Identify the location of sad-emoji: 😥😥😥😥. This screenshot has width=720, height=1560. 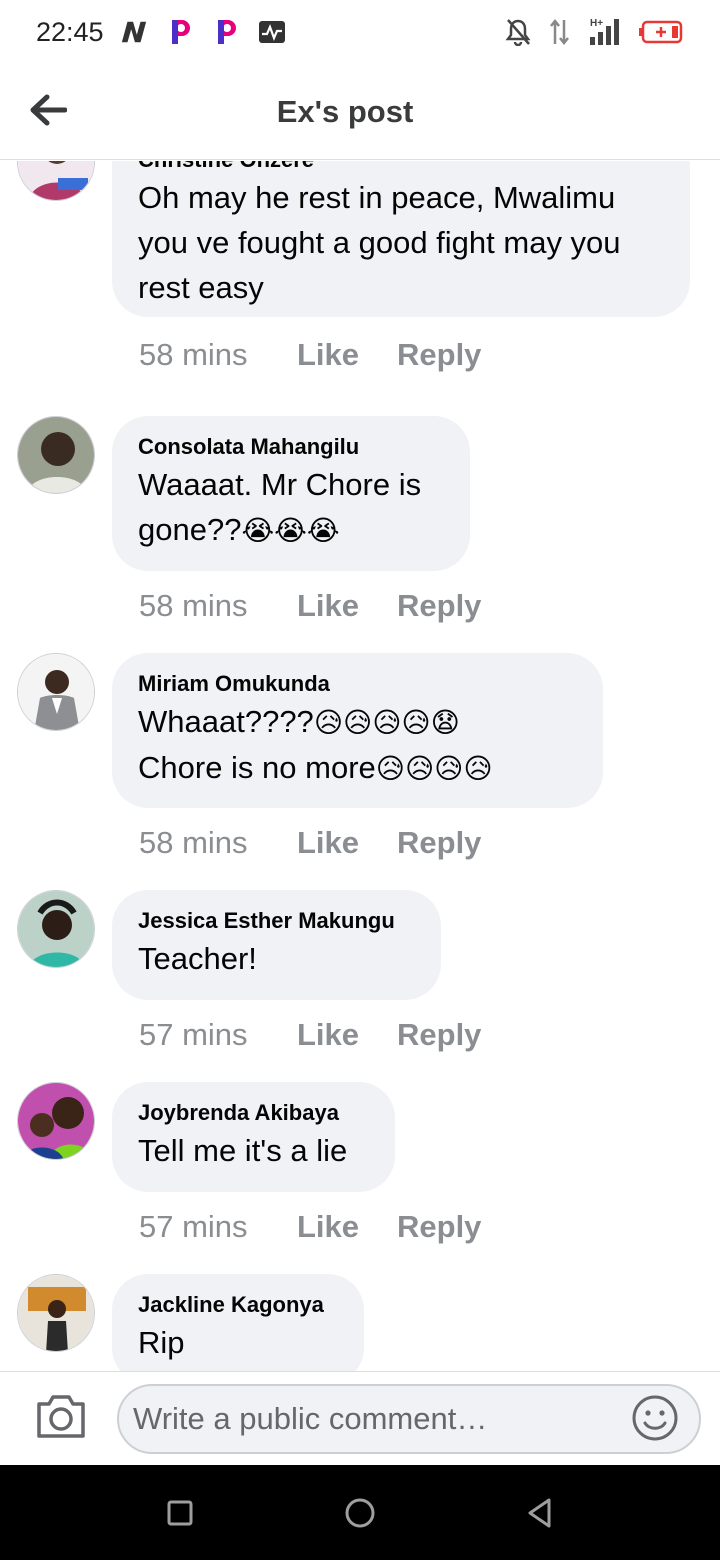
(434, 768).